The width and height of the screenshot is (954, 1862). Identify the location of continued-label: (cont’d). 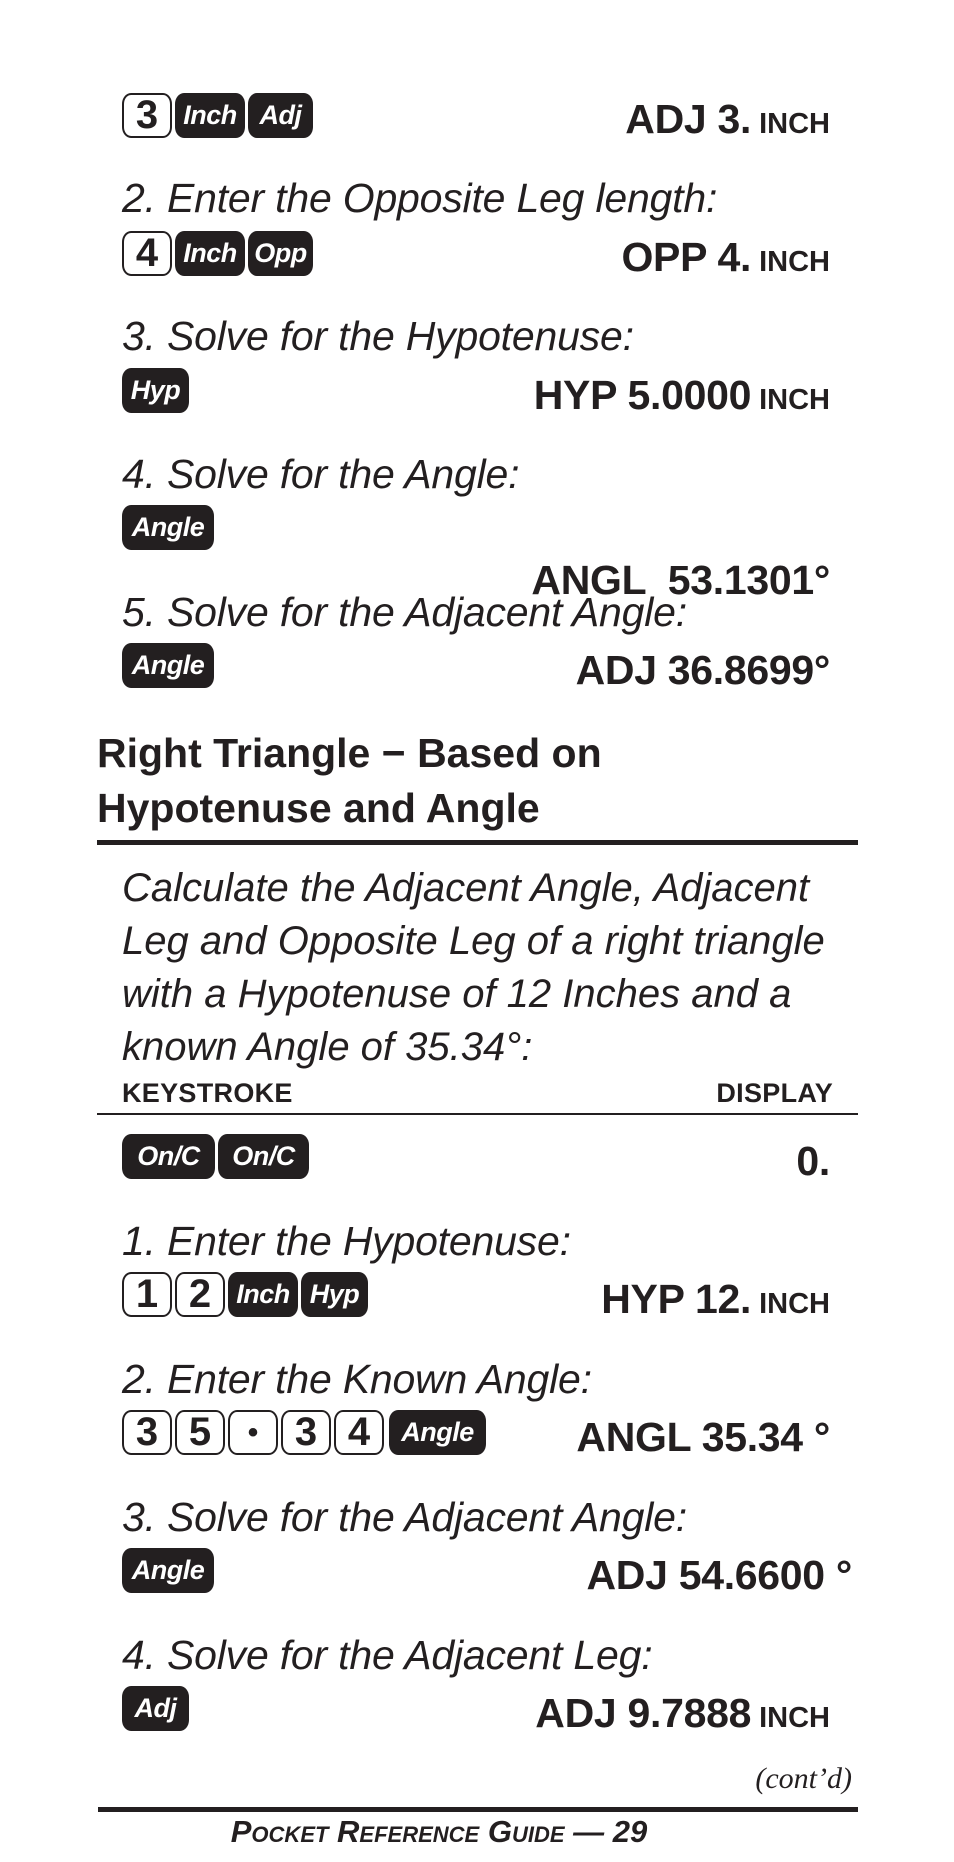
(803, 1778).